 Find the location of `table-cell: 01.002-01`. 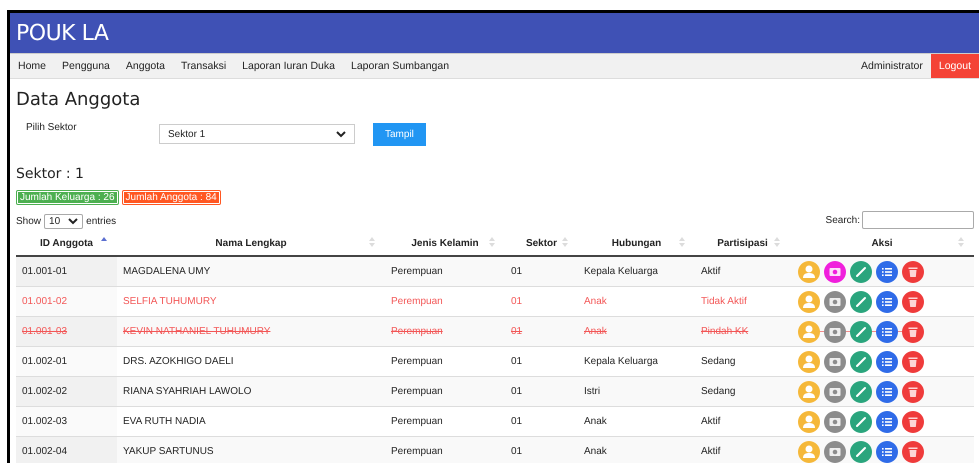

table-cell: 01.002-01 is located at coordinates (66, 361).